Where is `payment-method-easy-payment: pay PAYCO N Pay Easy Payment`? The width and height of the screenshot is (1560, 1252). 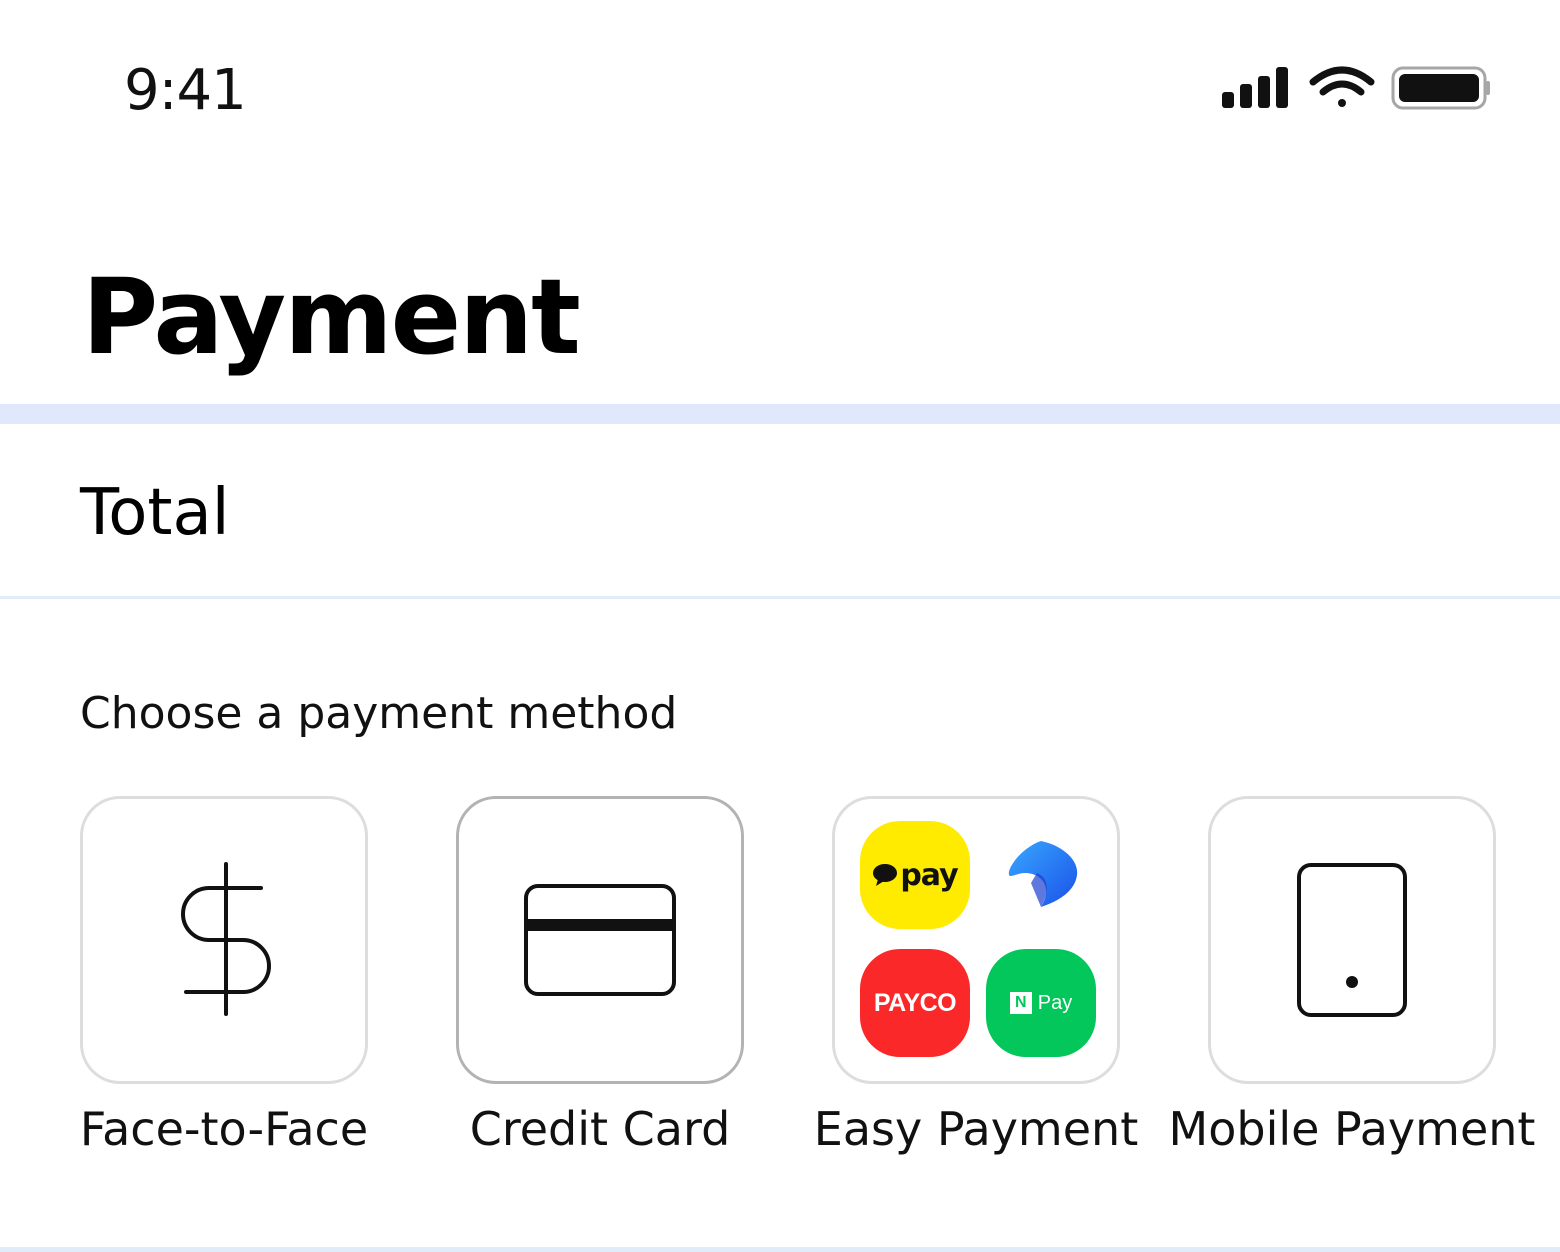
payment-method-easy-payment: pay PAYCO N Pay Easy Payment is located at coordinates (976, 976).